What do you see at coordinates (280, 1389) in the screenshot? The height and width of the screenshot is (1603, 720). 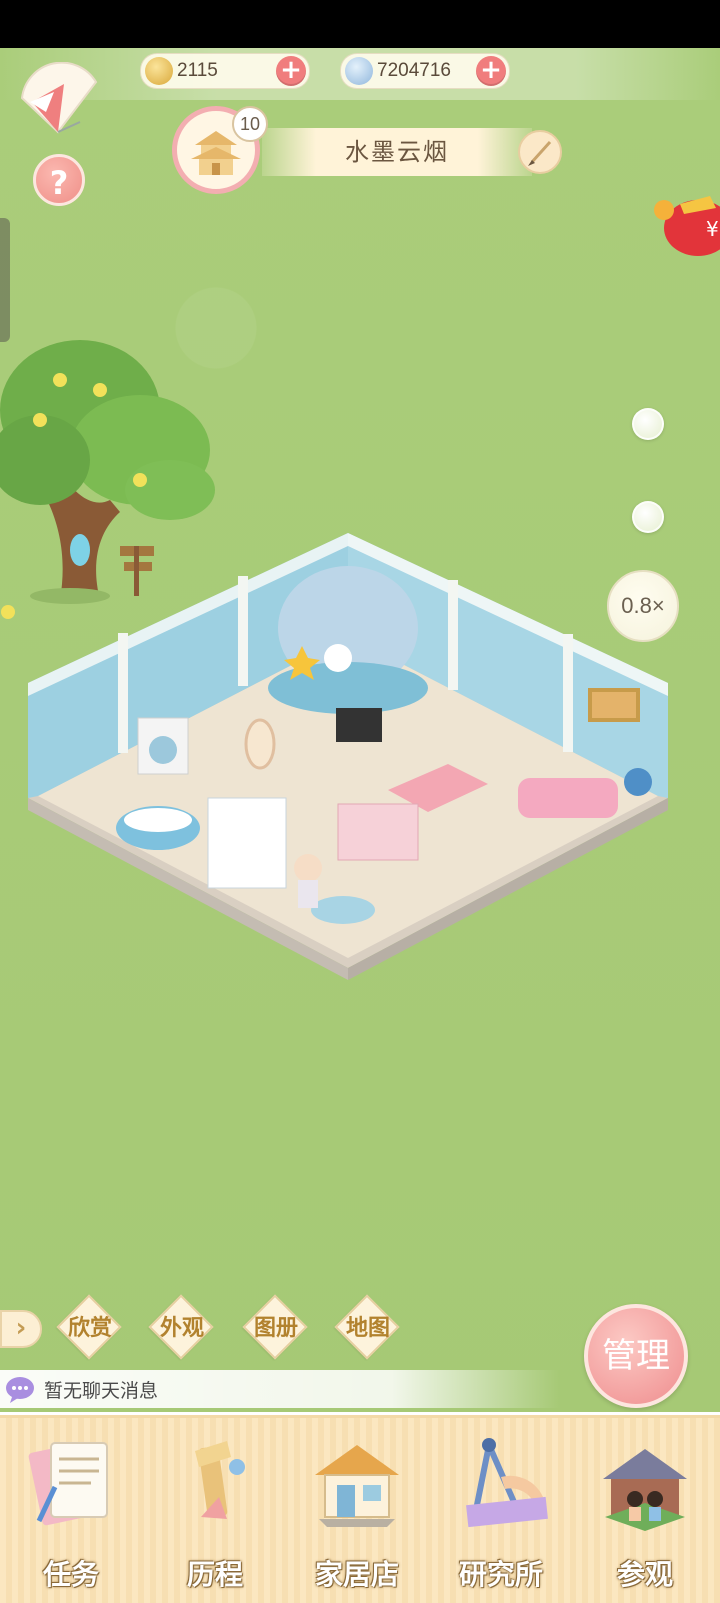 I see `chat-bar: 暂无聊天消息` at bounding box center [280, 1389].